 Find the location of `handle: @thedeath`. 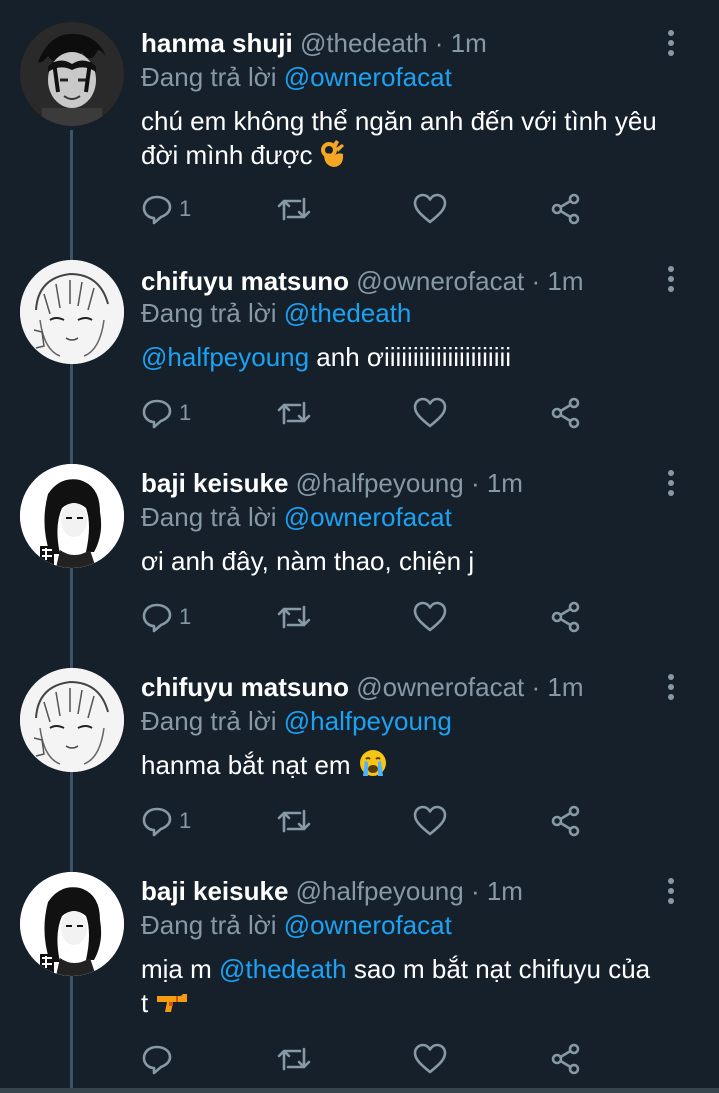

handle: @thedeath is located at coordinates (364, 43).